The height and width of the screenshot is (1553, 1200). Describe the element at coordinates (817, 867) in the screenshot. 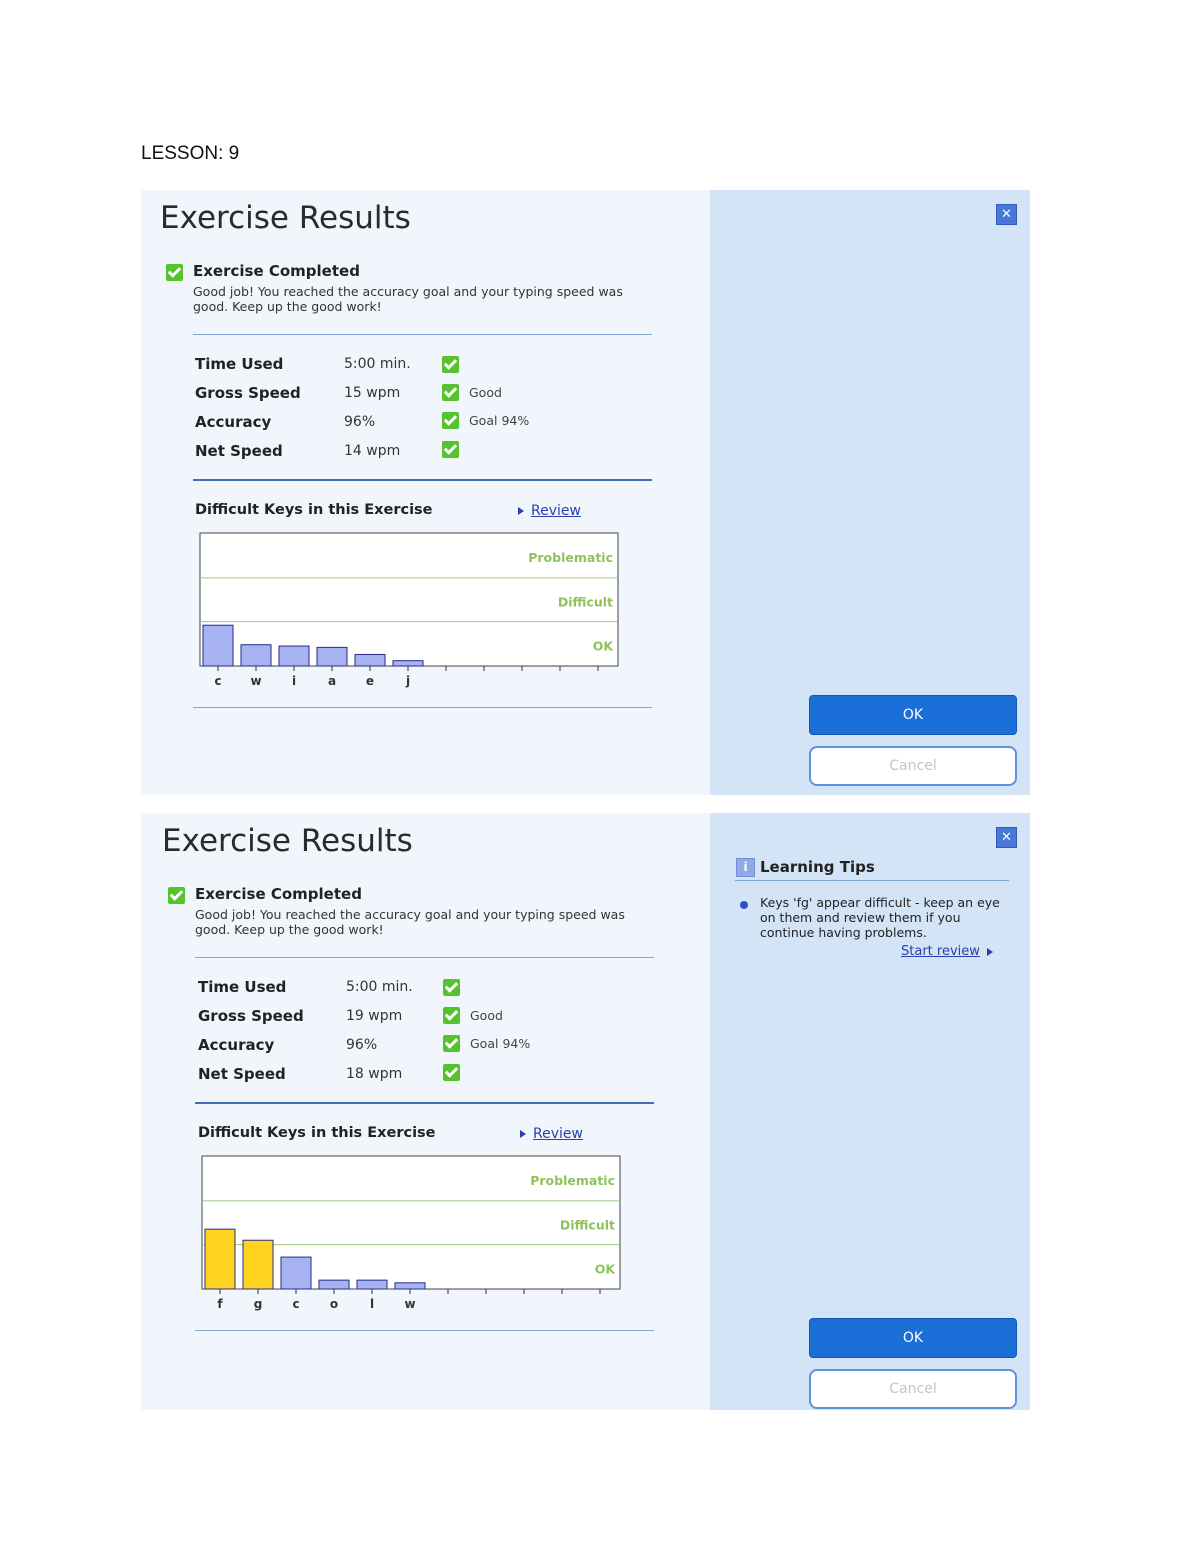

I see `learning-tips-title: Learning Tips` at that location.